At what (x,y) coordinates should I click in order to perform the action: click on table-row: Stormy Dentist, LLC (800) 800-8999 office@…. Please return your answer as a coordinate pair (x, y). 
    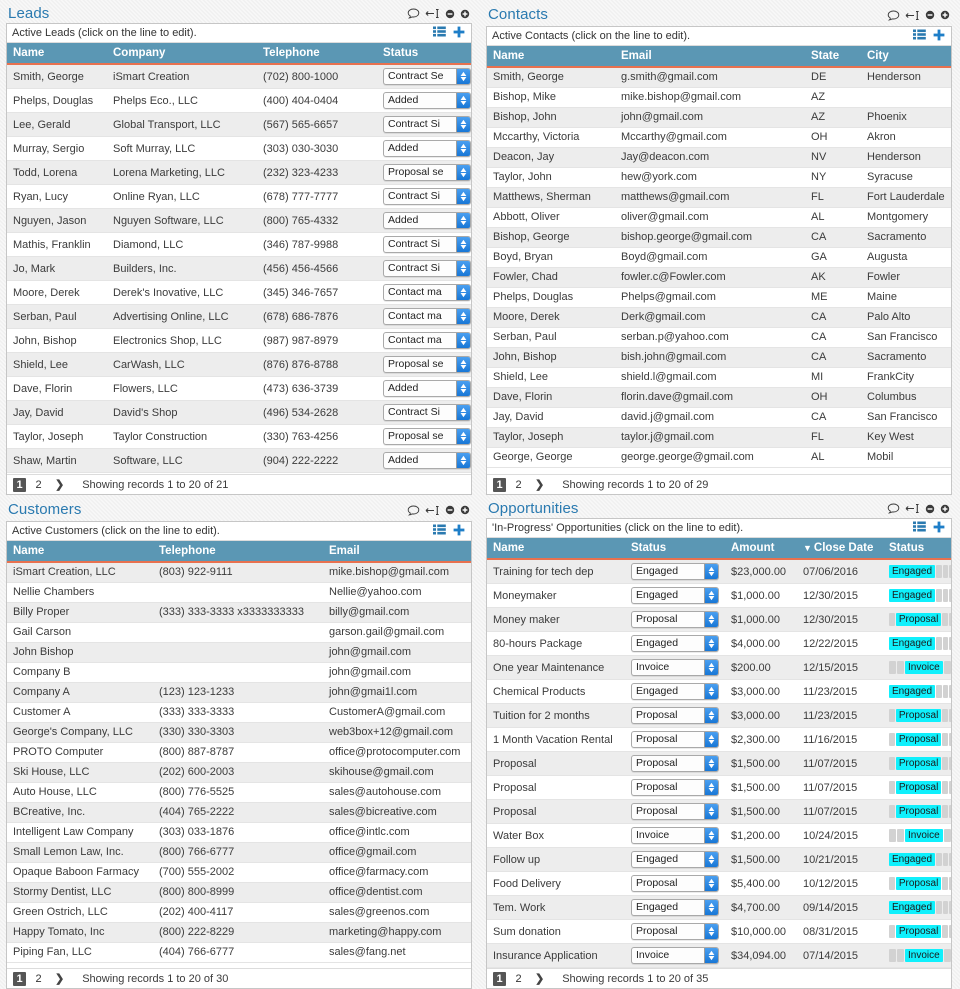
    Looking at the image, I should click on (239, 892).